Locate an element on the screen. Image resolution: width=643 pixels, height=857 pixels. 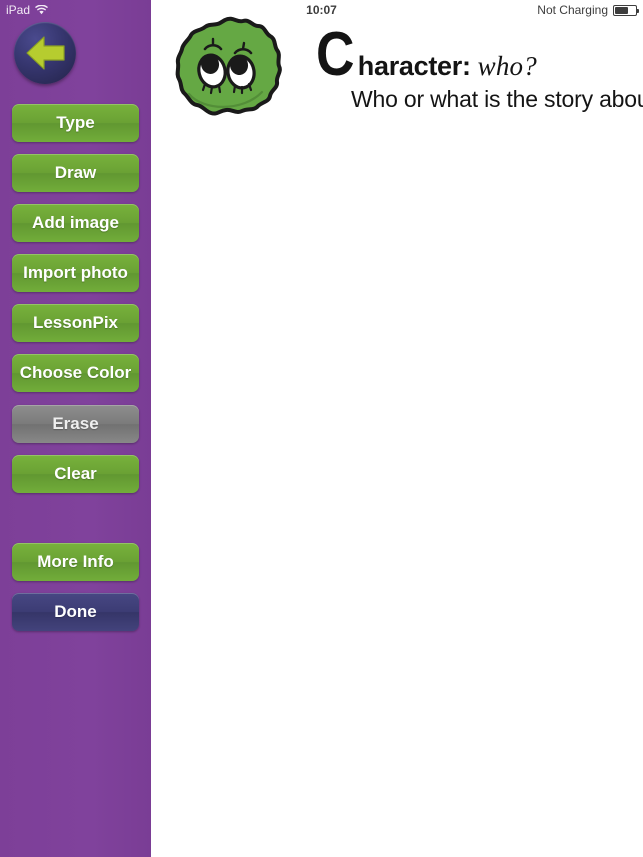
back-arrow-icon is located at coordinates (45, 53).